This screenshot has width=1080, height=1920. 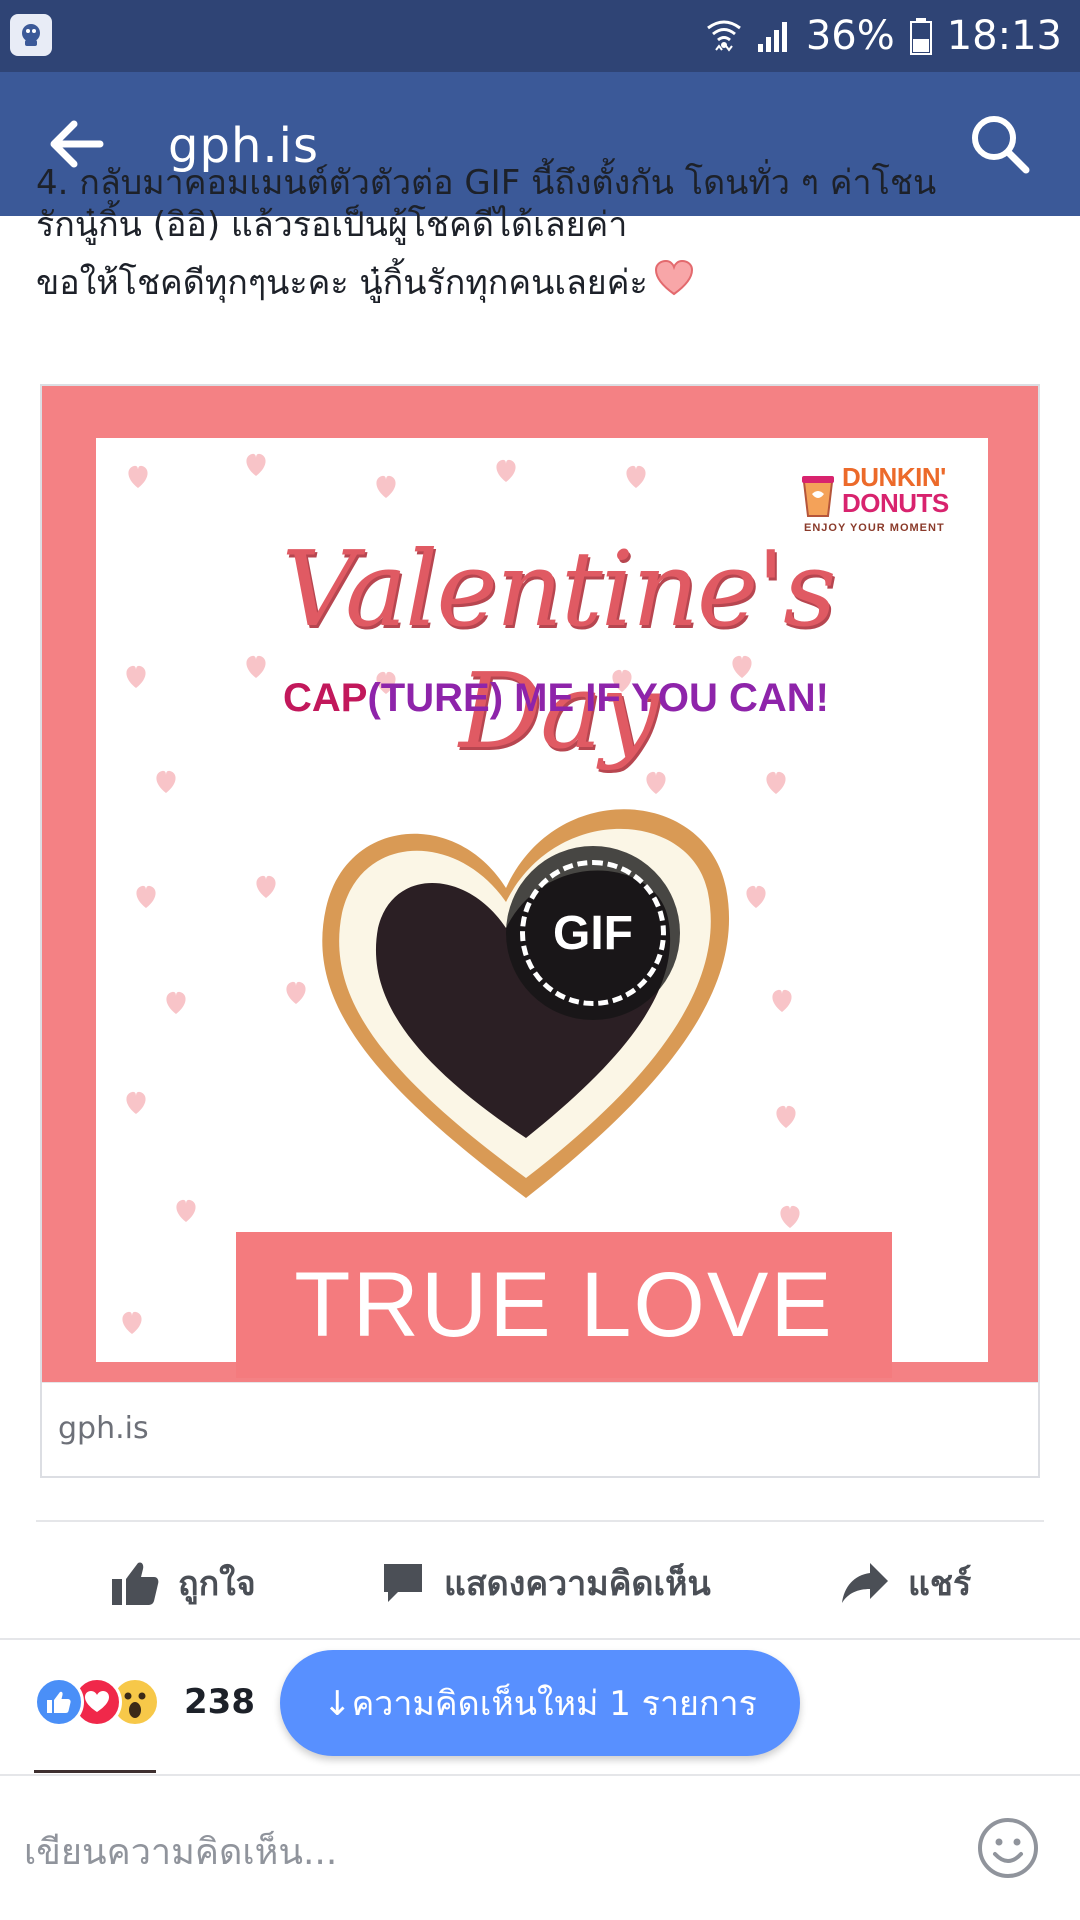 I want to click on emoji-icon, so click(x=1008, y=1848).